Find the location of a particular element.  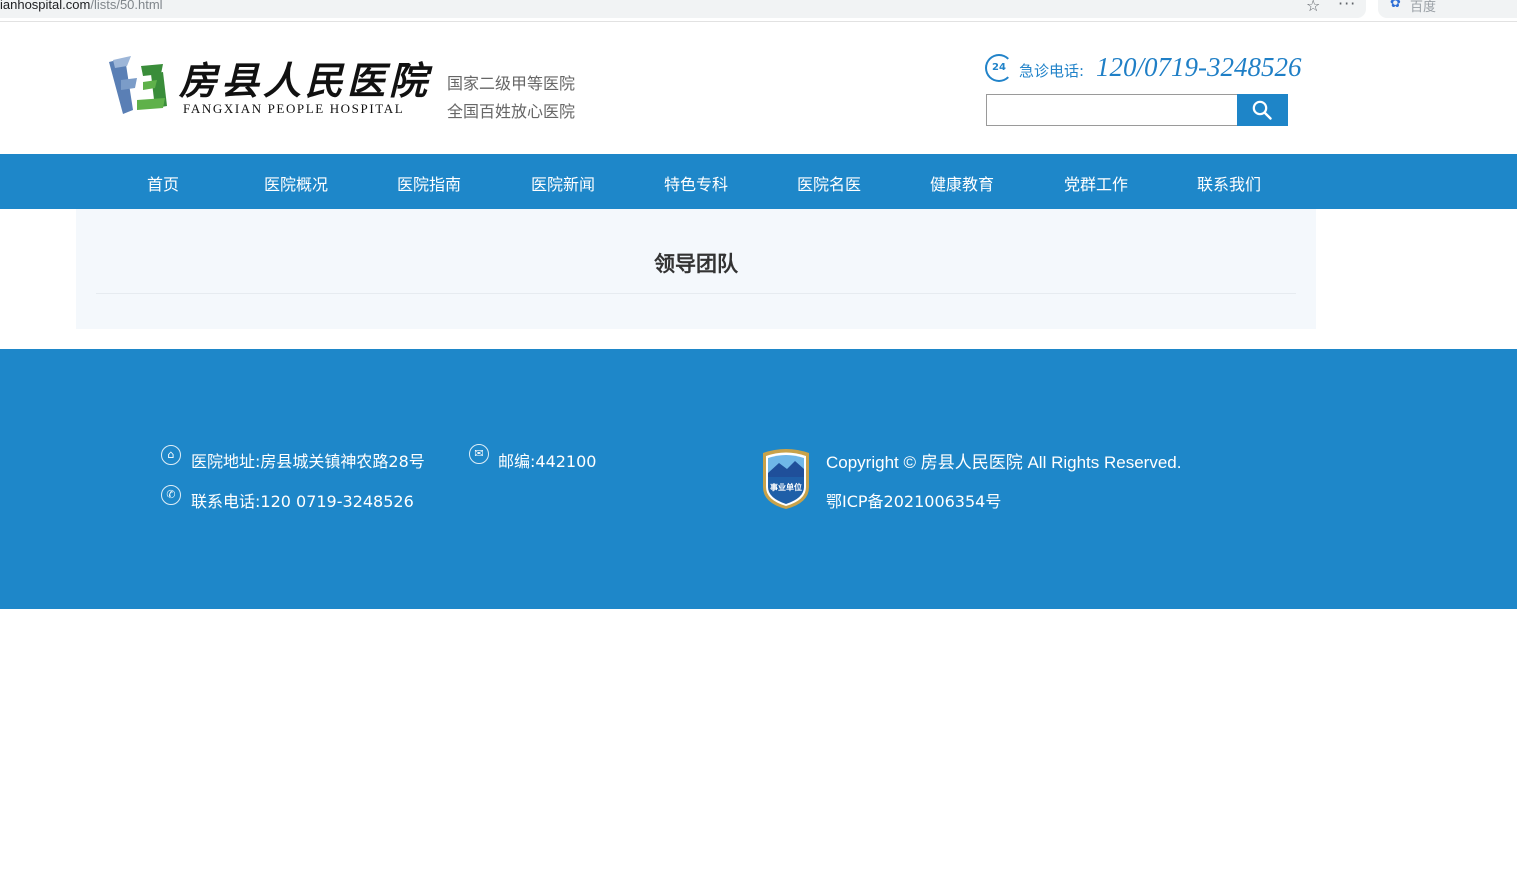

content-area: 领导团队 is located at coordinates (696, 269).